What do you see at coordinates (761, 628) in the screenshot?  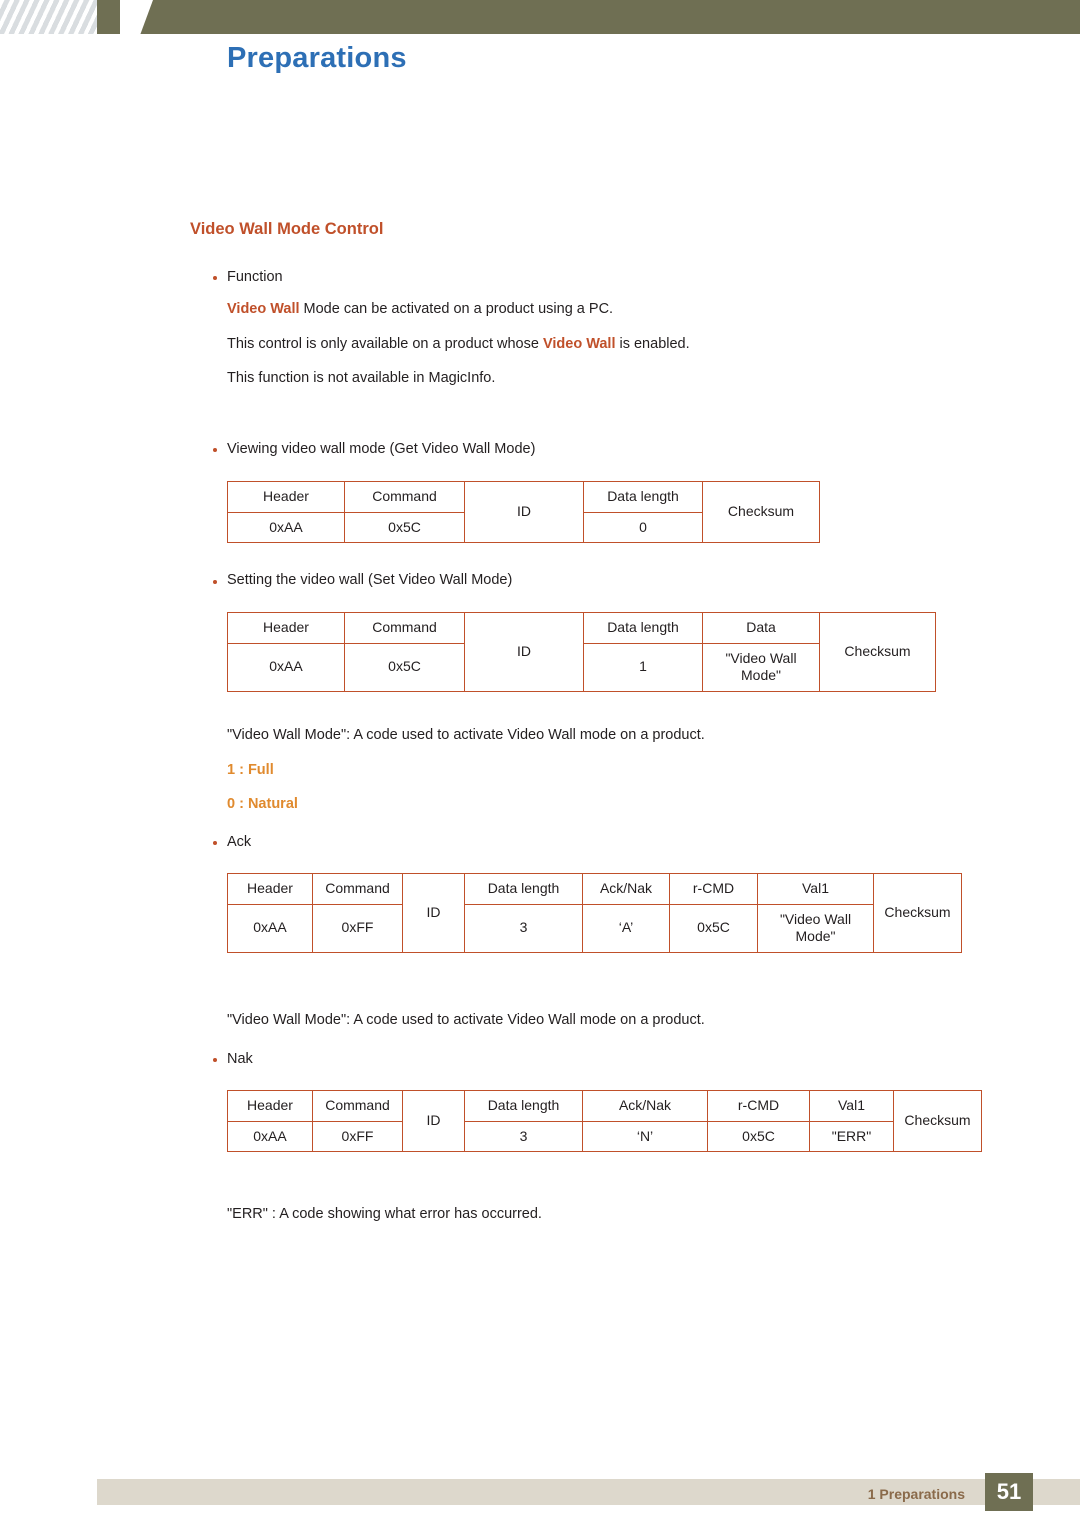 I see `cell-data-label: Data` at bounding box center [761, 628].